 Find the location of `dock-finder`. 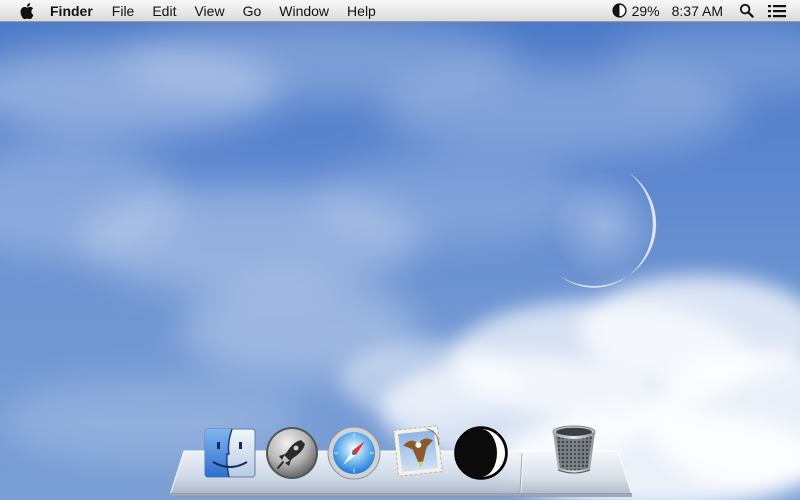

dock-finder is located at coordinates (230, 453).